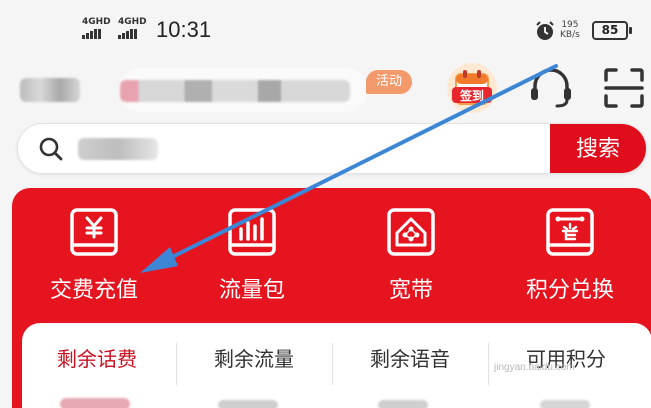 This screenshot has height=408, width=651. I want to click on clock: 10:31, so click(184, 29).